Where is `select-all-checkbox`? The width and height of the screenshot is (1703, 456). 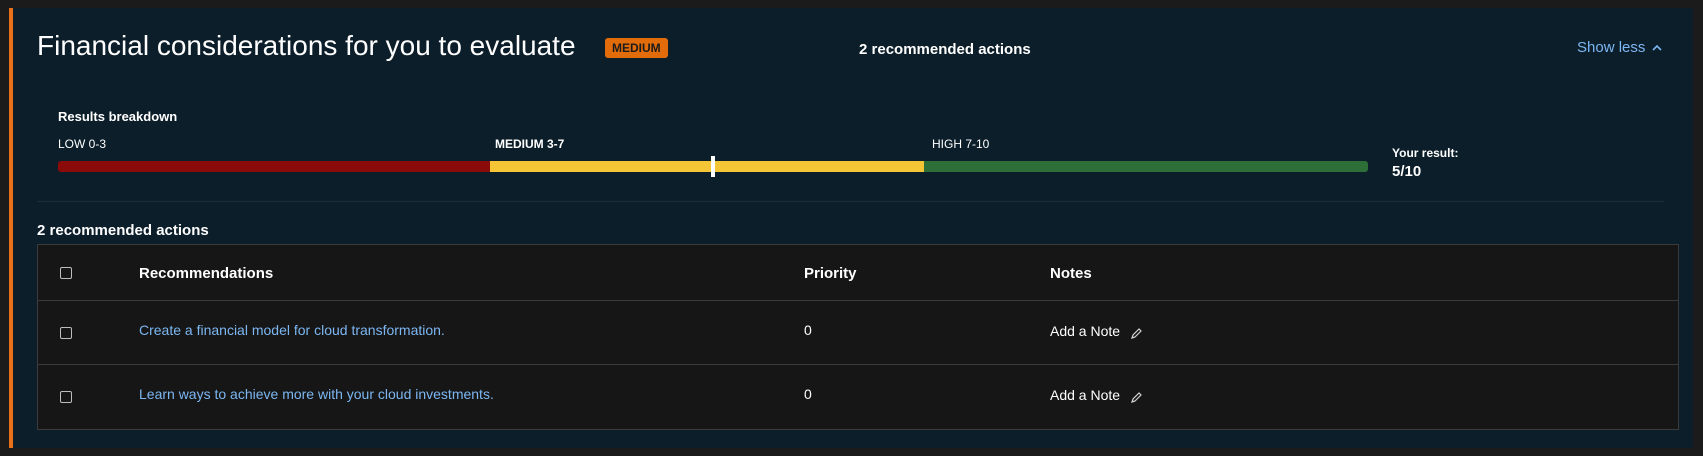
select-all-checkbox is located at coordinates (66, 273).